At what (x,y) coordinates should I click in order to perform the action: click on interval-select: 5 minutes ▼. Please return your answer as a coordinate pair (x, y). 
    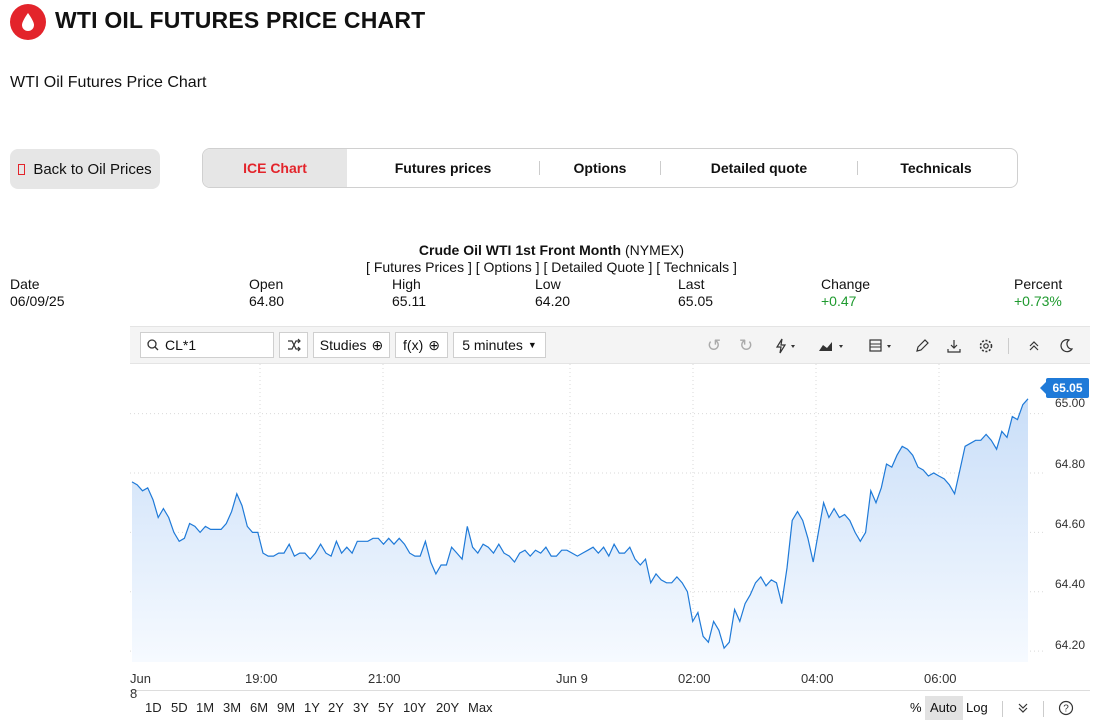
    Looking at the image, I should click on (499, 345).